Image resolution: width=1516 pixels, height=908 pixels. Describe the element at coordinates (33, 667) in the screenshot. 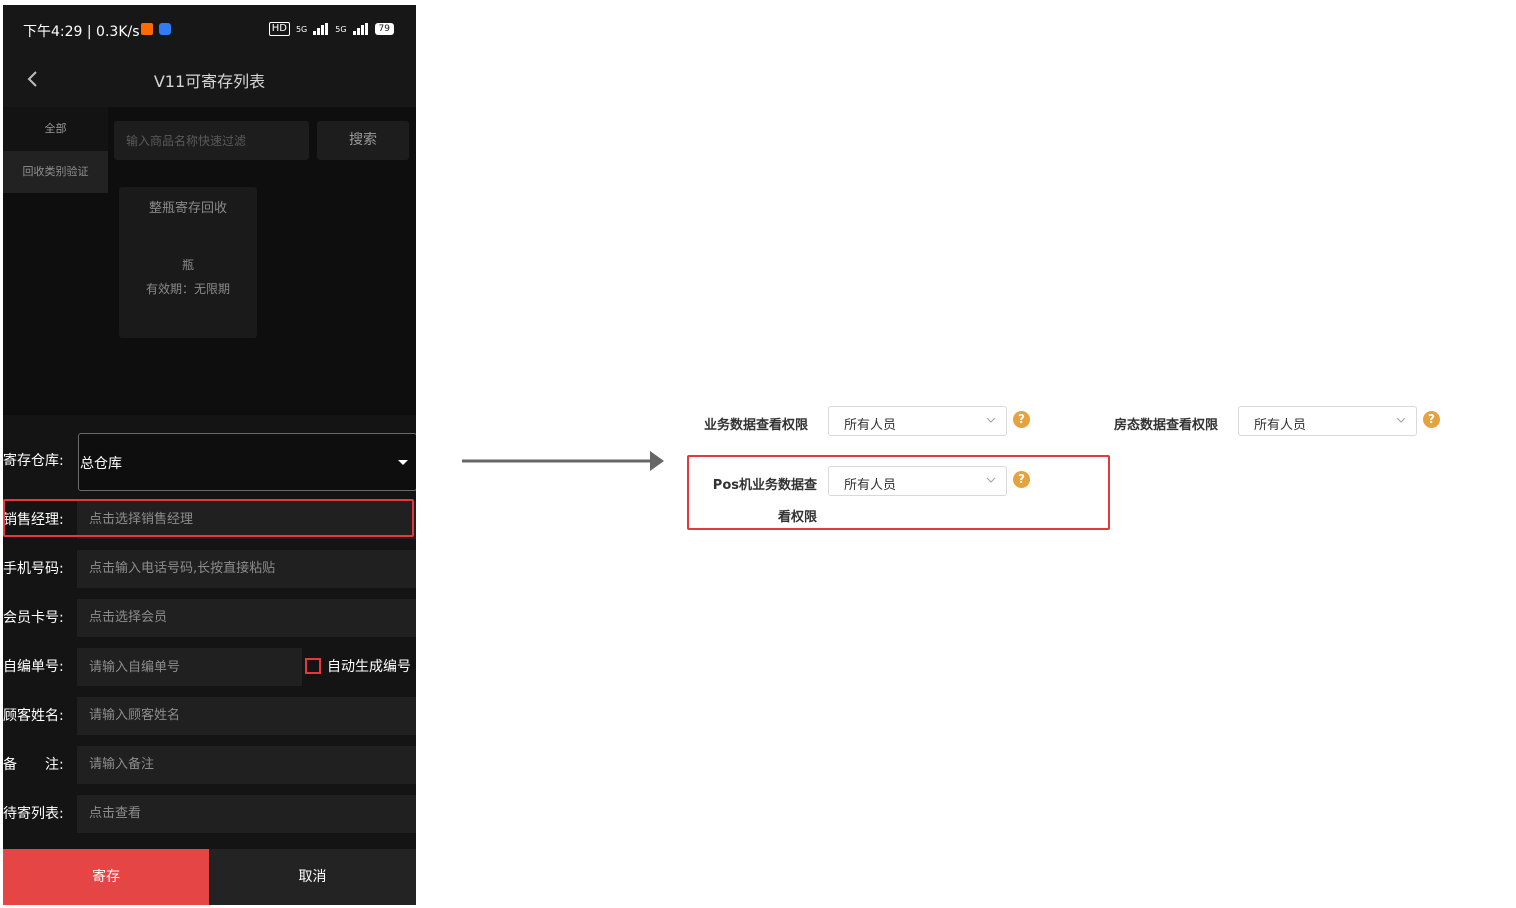

I see `self-no-label: 自编单号:` at that location.